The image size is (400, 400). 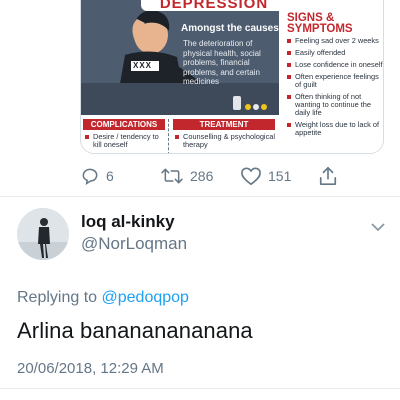 I want to click on retweet-count: 286, so click(x=202, y=176).